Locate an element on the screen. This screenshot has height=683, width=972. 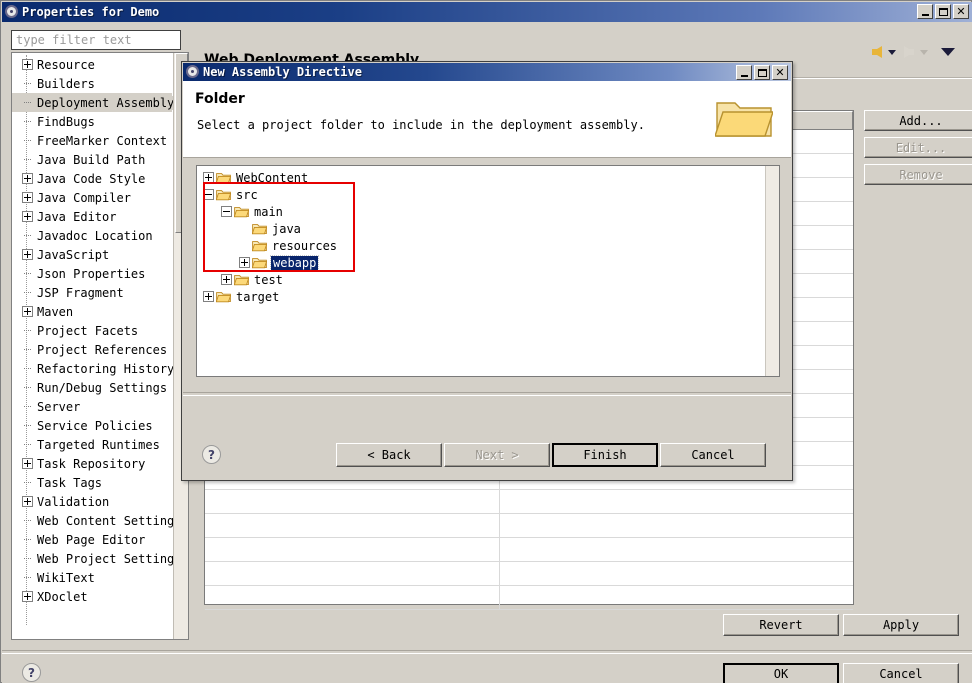
sidebar-item-label: JavaScript is located at coordinates (73, 254).